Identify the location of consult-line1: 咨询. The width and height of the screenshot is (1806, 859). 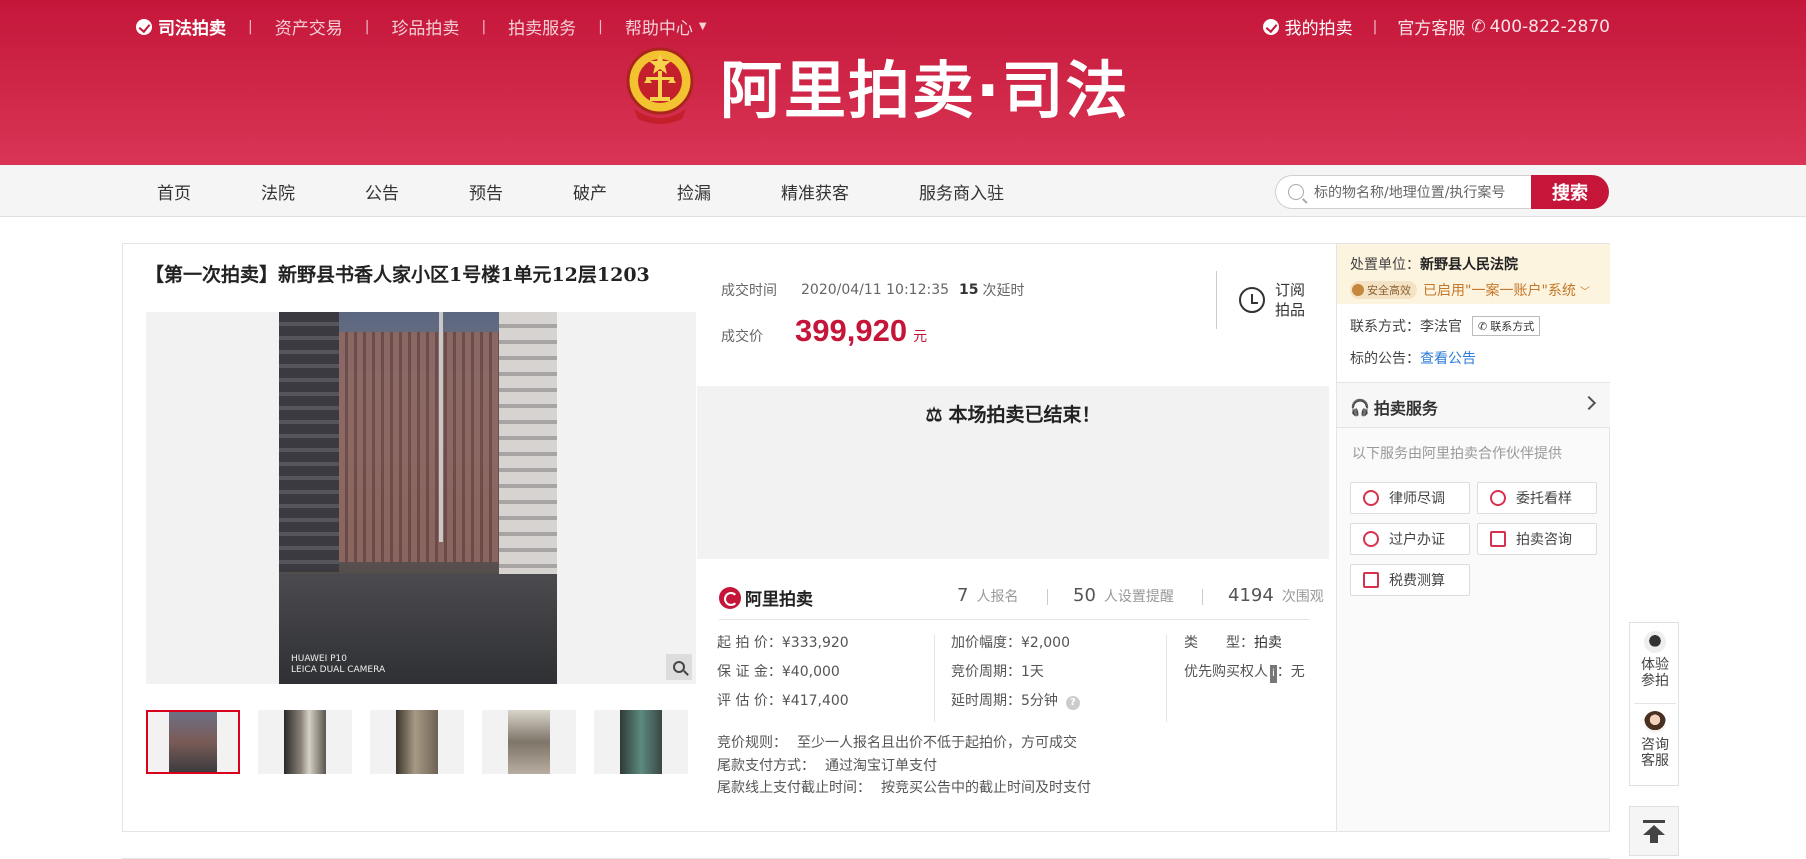
(1655, 745).